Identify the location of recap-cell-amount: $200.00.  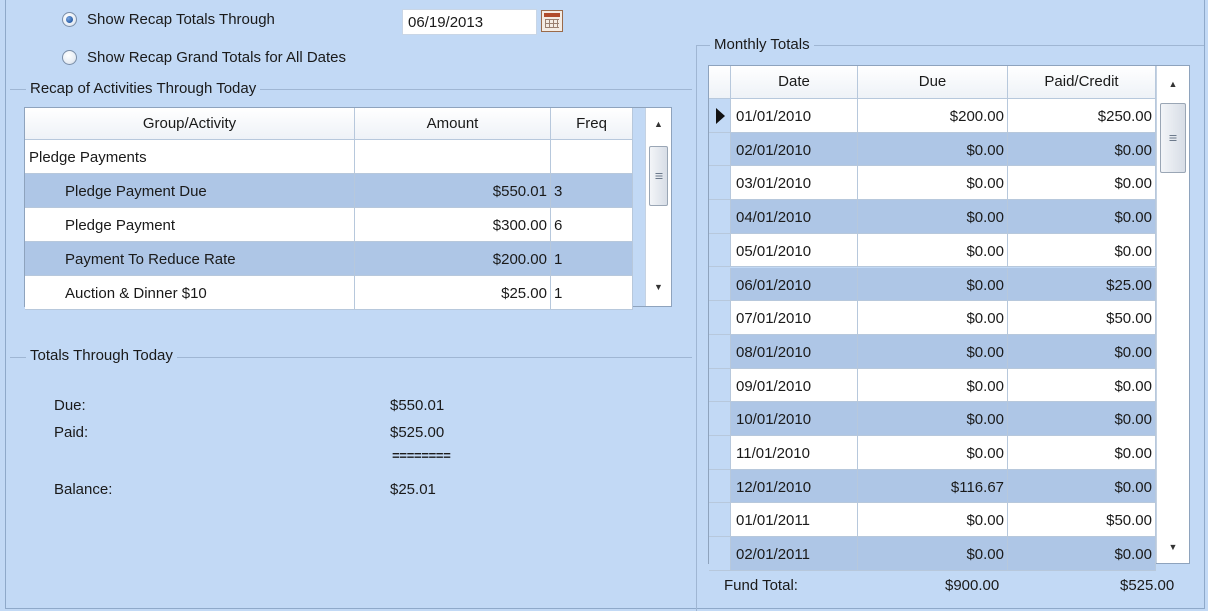
(453, 259).